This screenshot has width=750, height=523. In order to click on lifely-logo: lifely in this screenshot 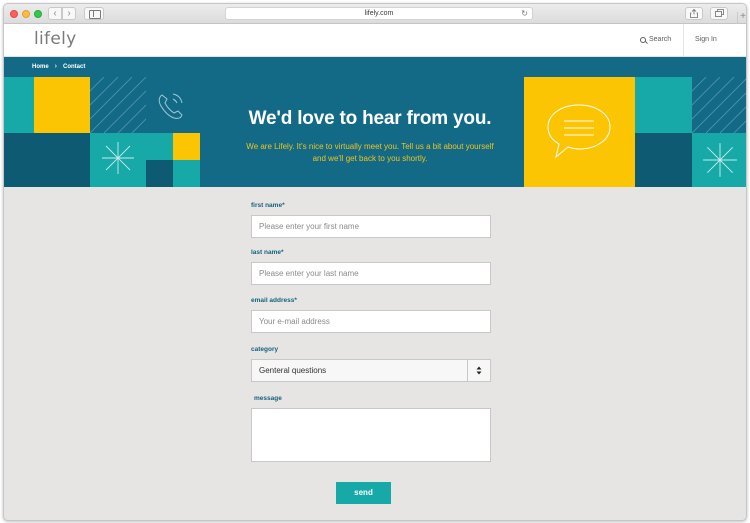, I will do `click(55, 39)`.